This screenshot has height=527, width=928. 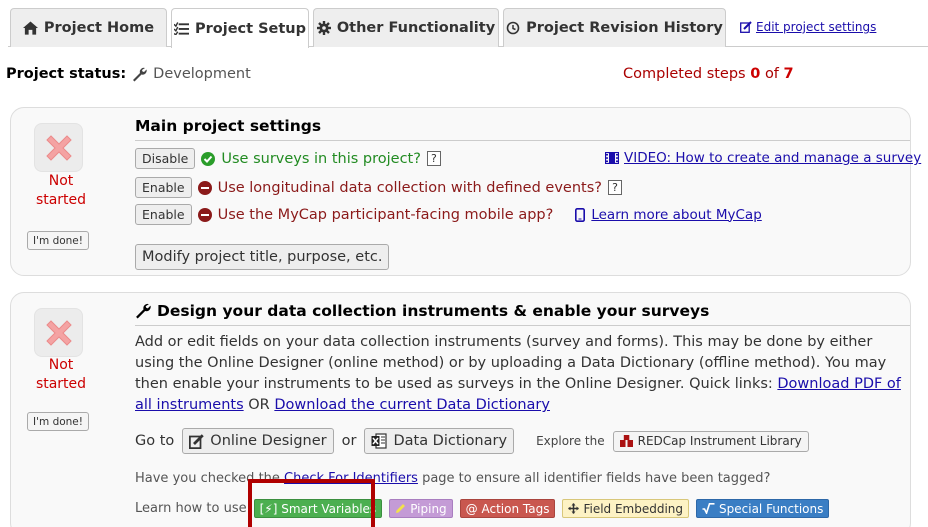 I want to click on home-icon, so click(x=30, y=28).